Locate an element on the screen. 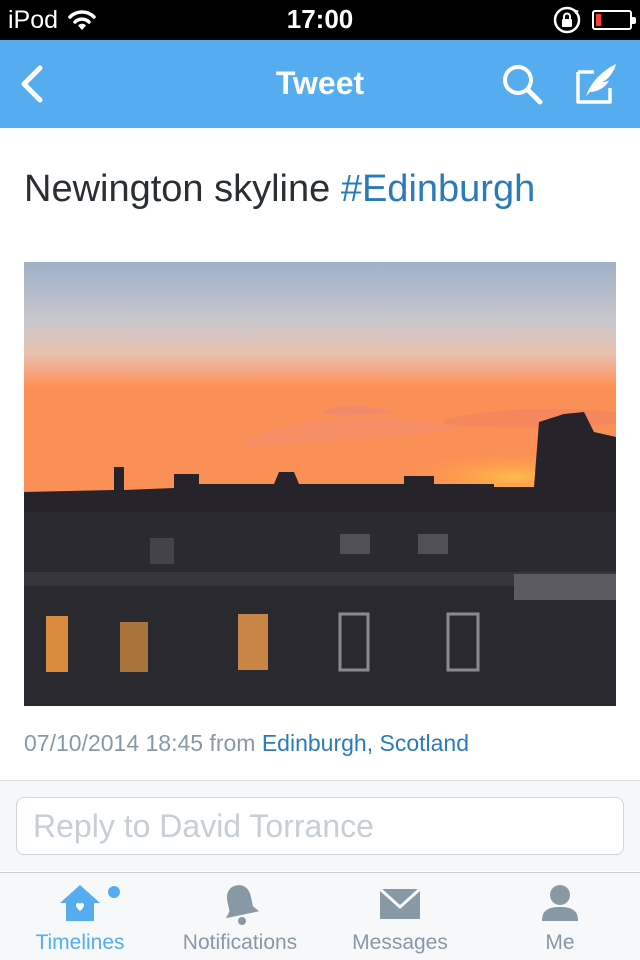  location-link: Edinburgh, Scotland is located at coordinates (365, 743).